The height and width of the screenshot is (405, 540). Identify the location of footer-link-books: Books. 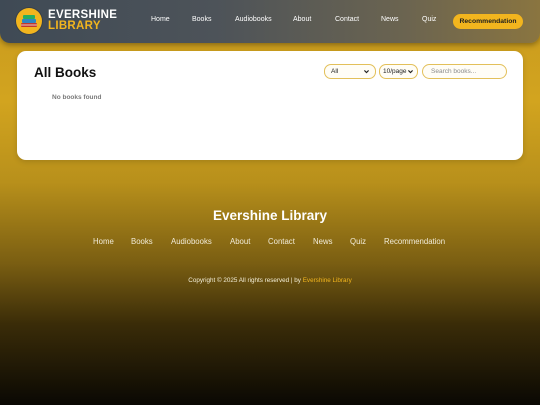
(142, 241).